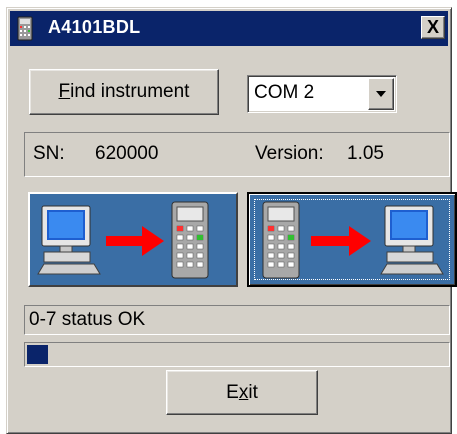 This screenshot has width=457, height=434. Describe the element at coordinates (25, 28) in the screenshot. I see `instrument-app-icon` at that location.